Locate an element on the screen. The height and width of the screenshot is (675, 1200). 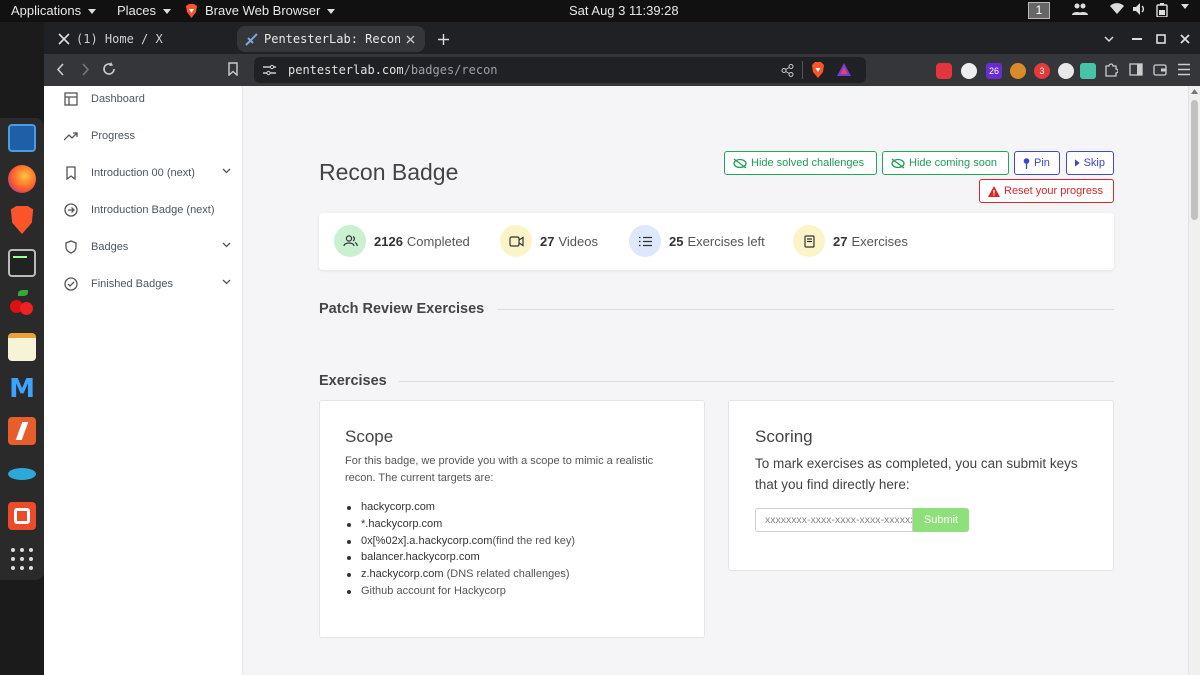
caret-down-icon is located at coordinates (92, 11).